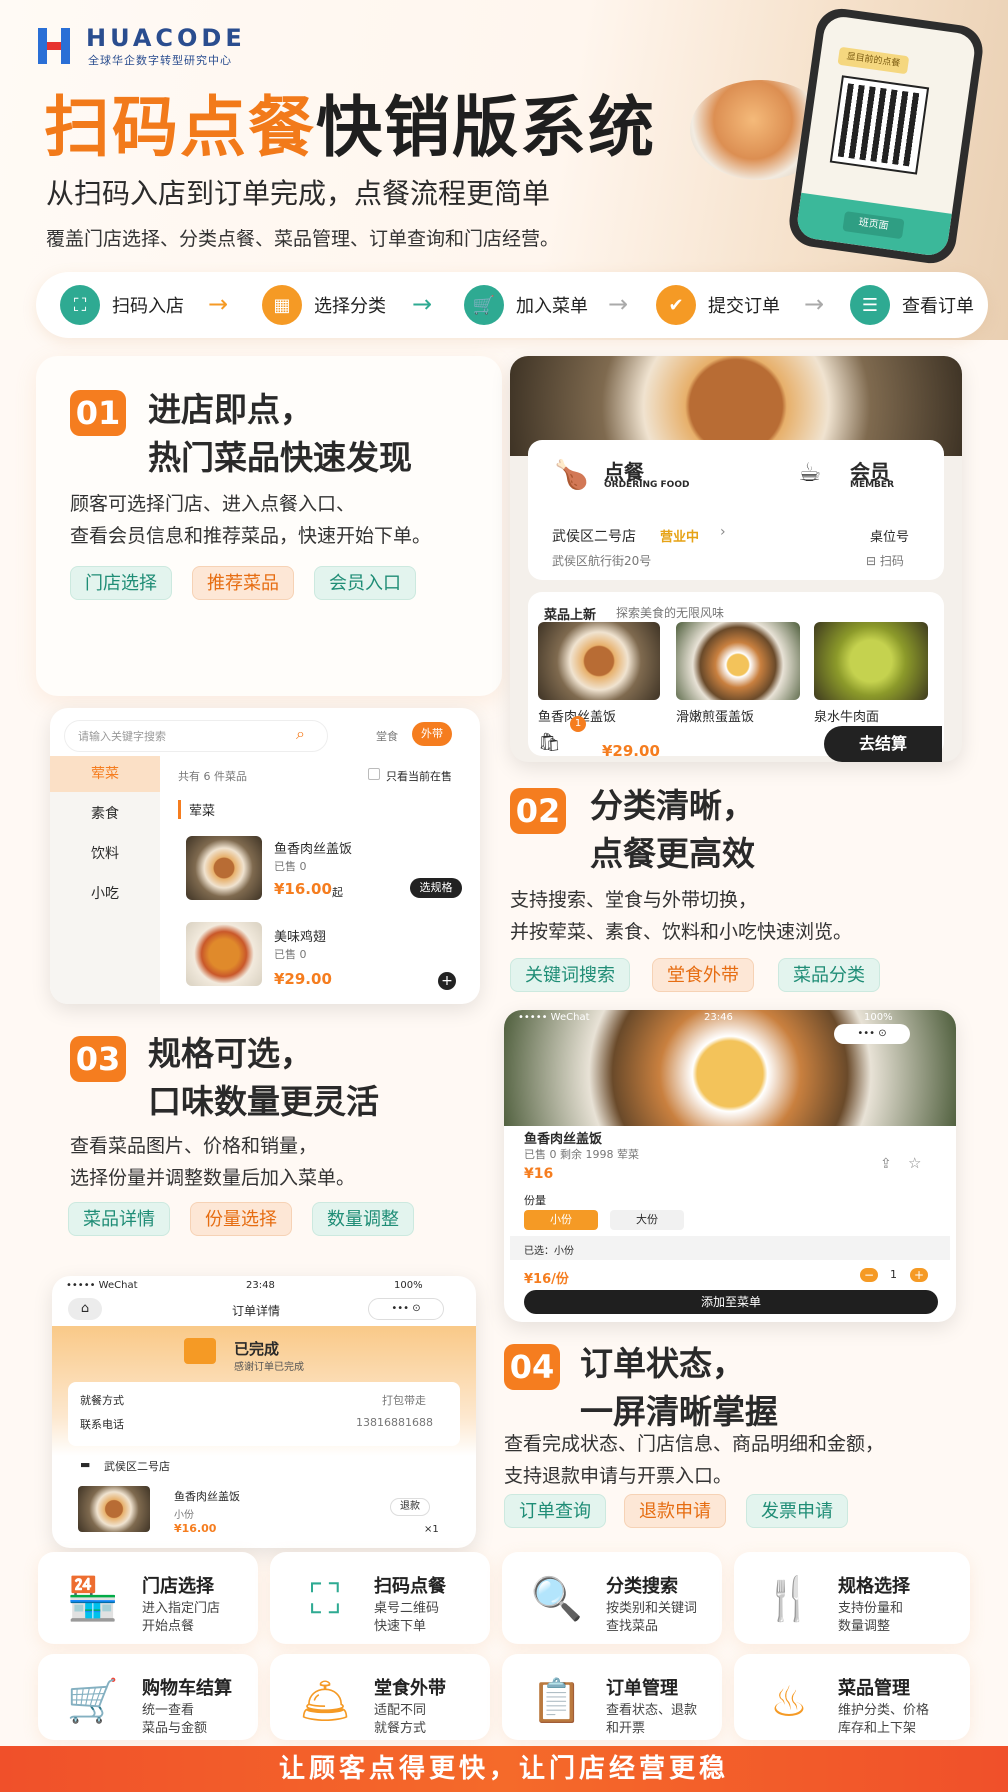 The height and width of the screenshot is (1792, 1008). Describe the element at coordinates (532, 1367) in the screenshot. I see `feature-number: 04` at that location.